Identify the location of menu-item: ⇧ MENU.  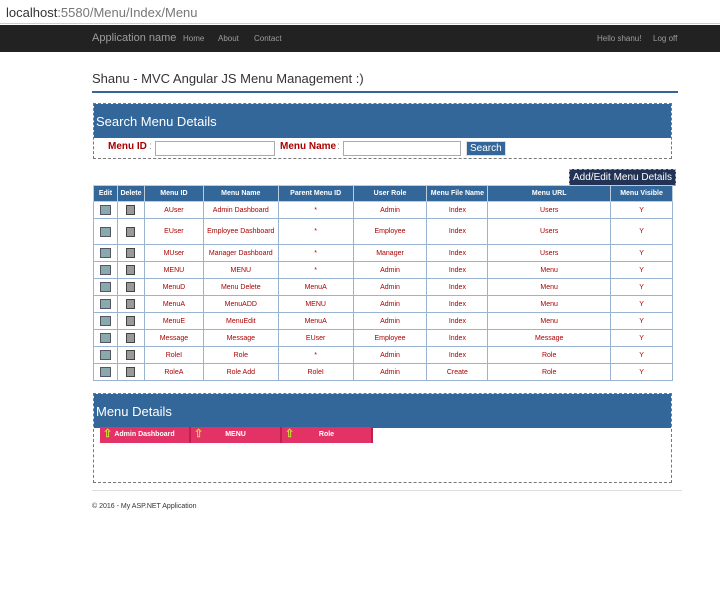
(236, 435).